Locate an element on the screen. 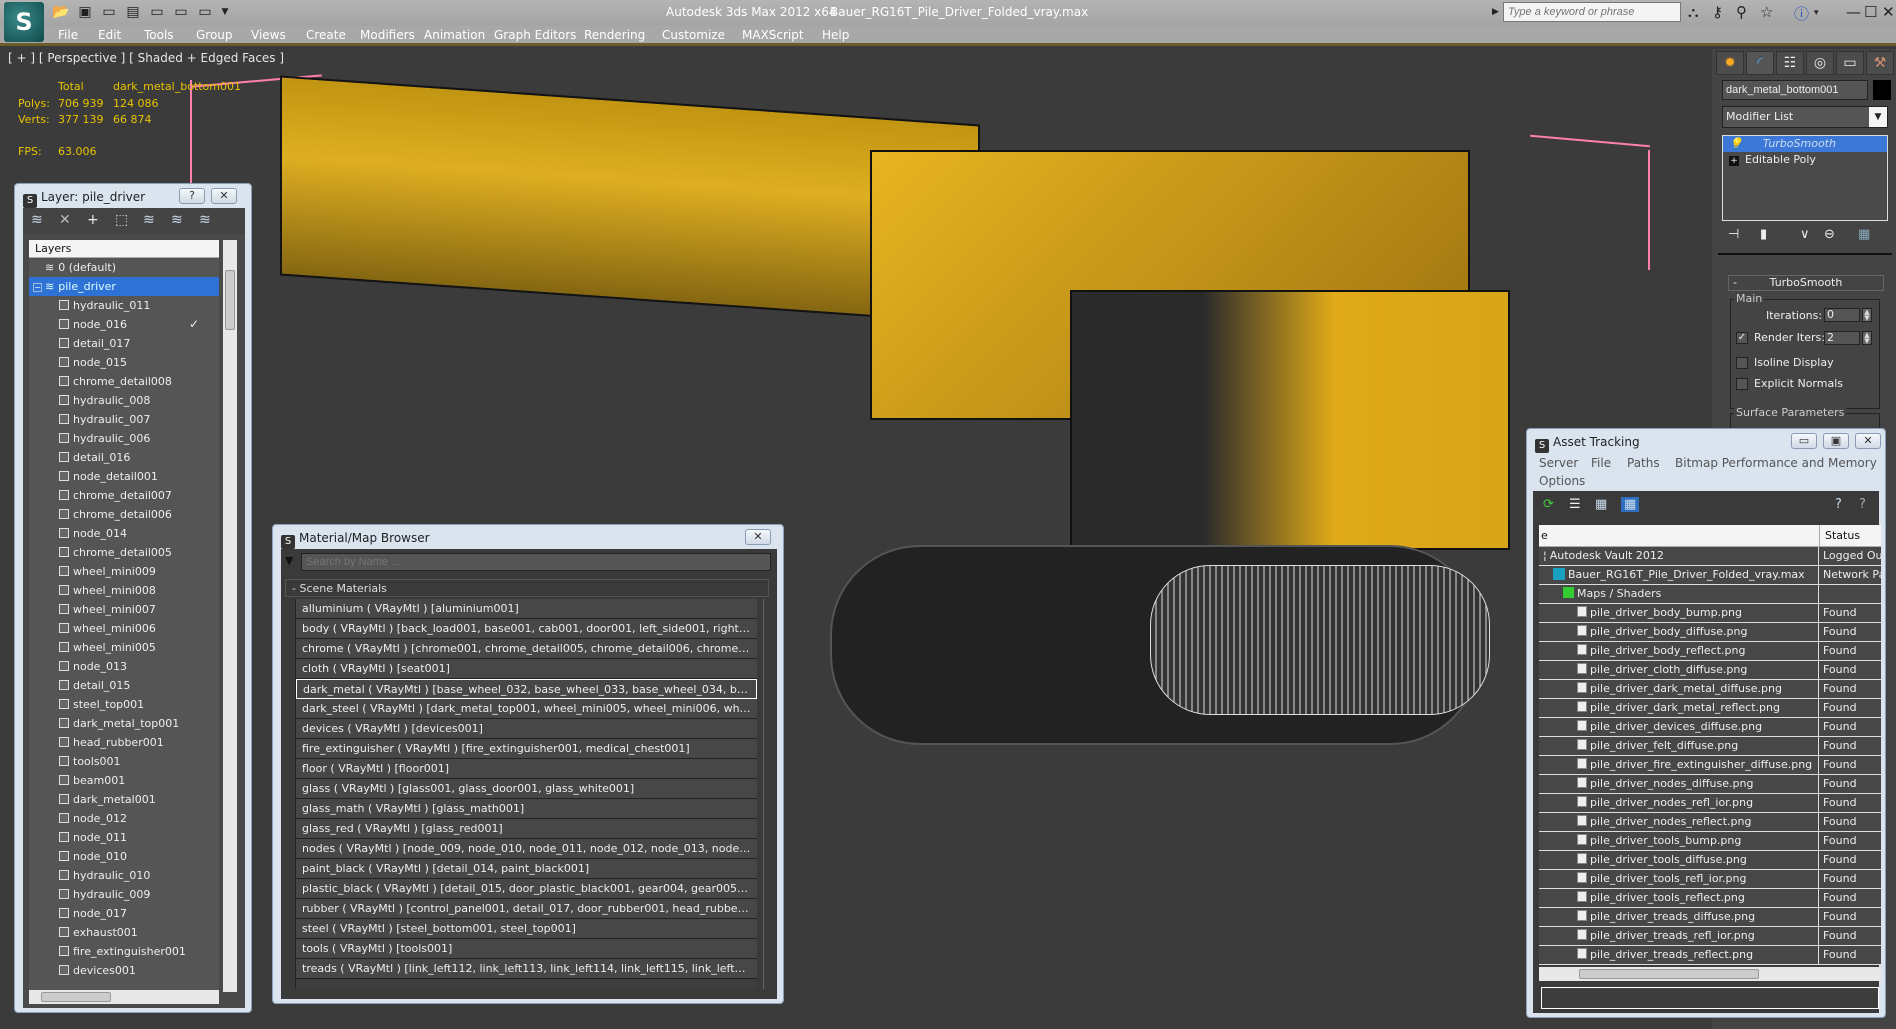 The image size is (1896, 1029). tree-view-icon: ▦ is located at coordinates (1601, 504).